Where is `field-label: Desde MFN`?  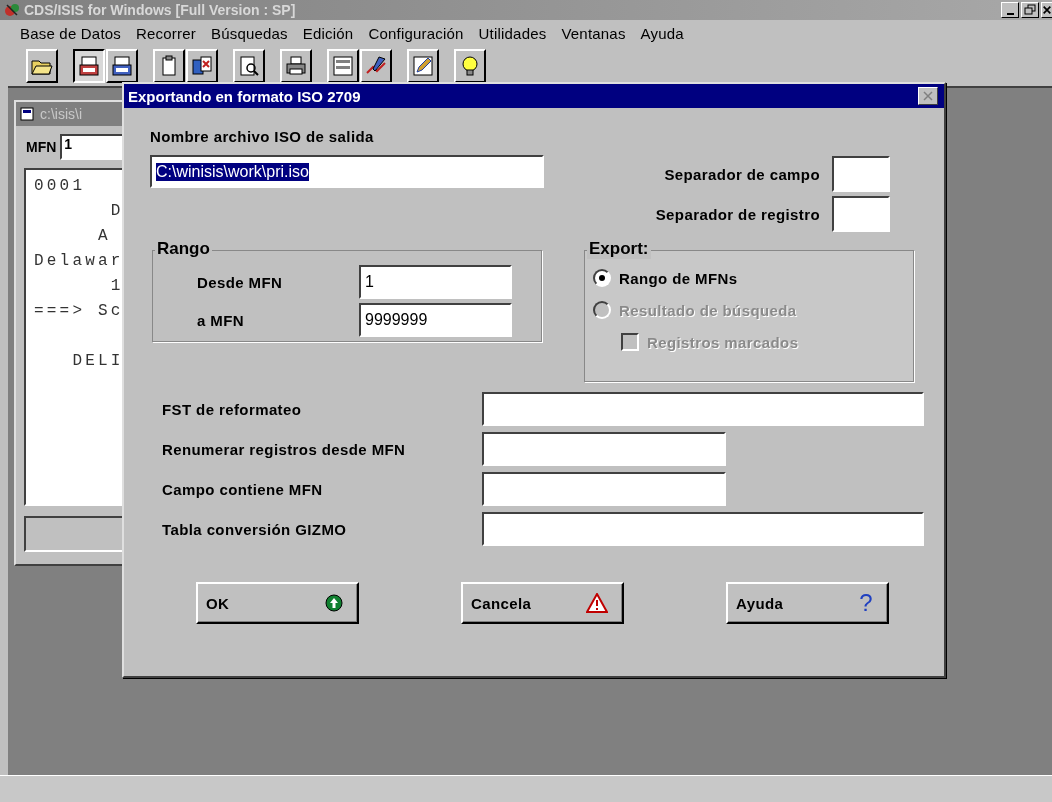
field-label: Desde MFN is located at coordinates (240, 282).